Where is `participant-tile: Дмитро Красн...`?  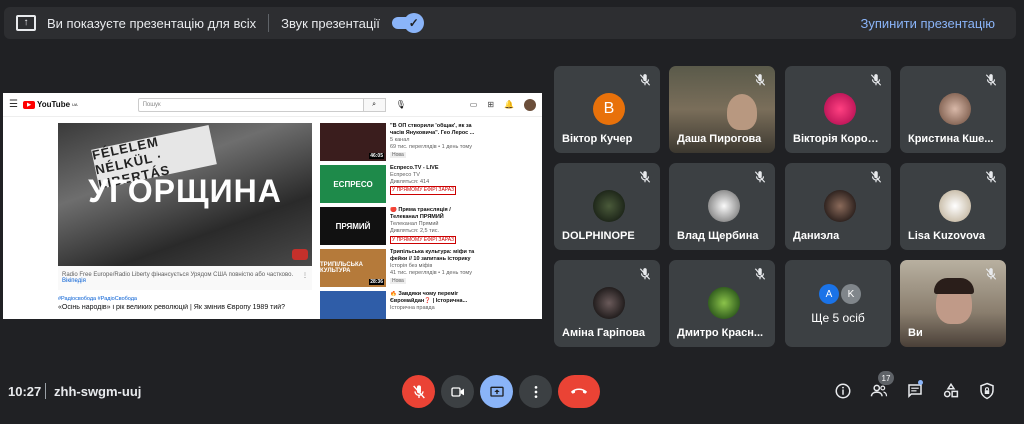 participant-tile: Дмитро Красн... is located at coordinates (722, 303).